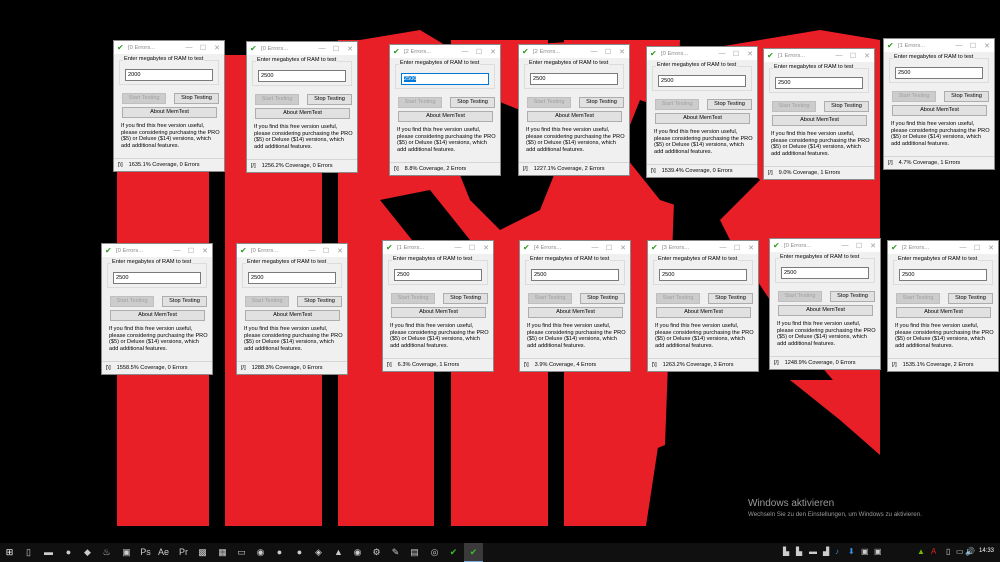  Describe the element at coordinates (826, 551) in the screenshot. I see `tray-app-icon: ▟` at that location.